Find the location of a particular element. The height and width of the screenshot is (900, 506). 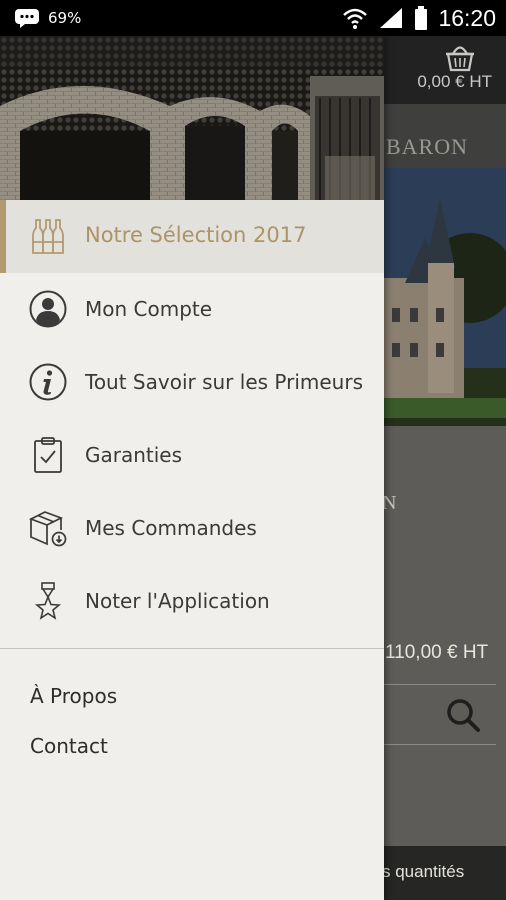

status-bar: 69% 16:20 is located at coordinates (253, 18).